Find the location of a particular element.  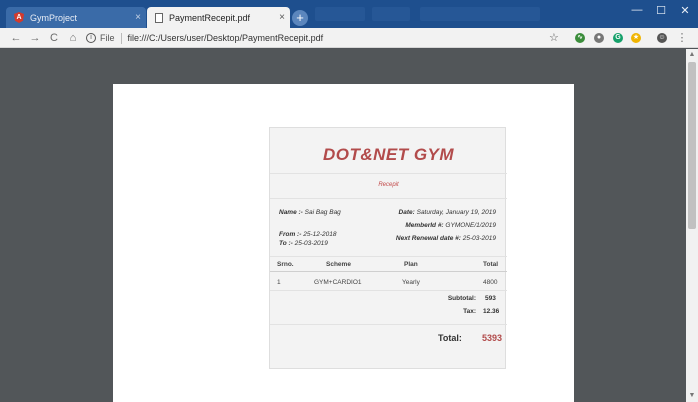

table-header-total: Total is located at coordinates (491, 264).